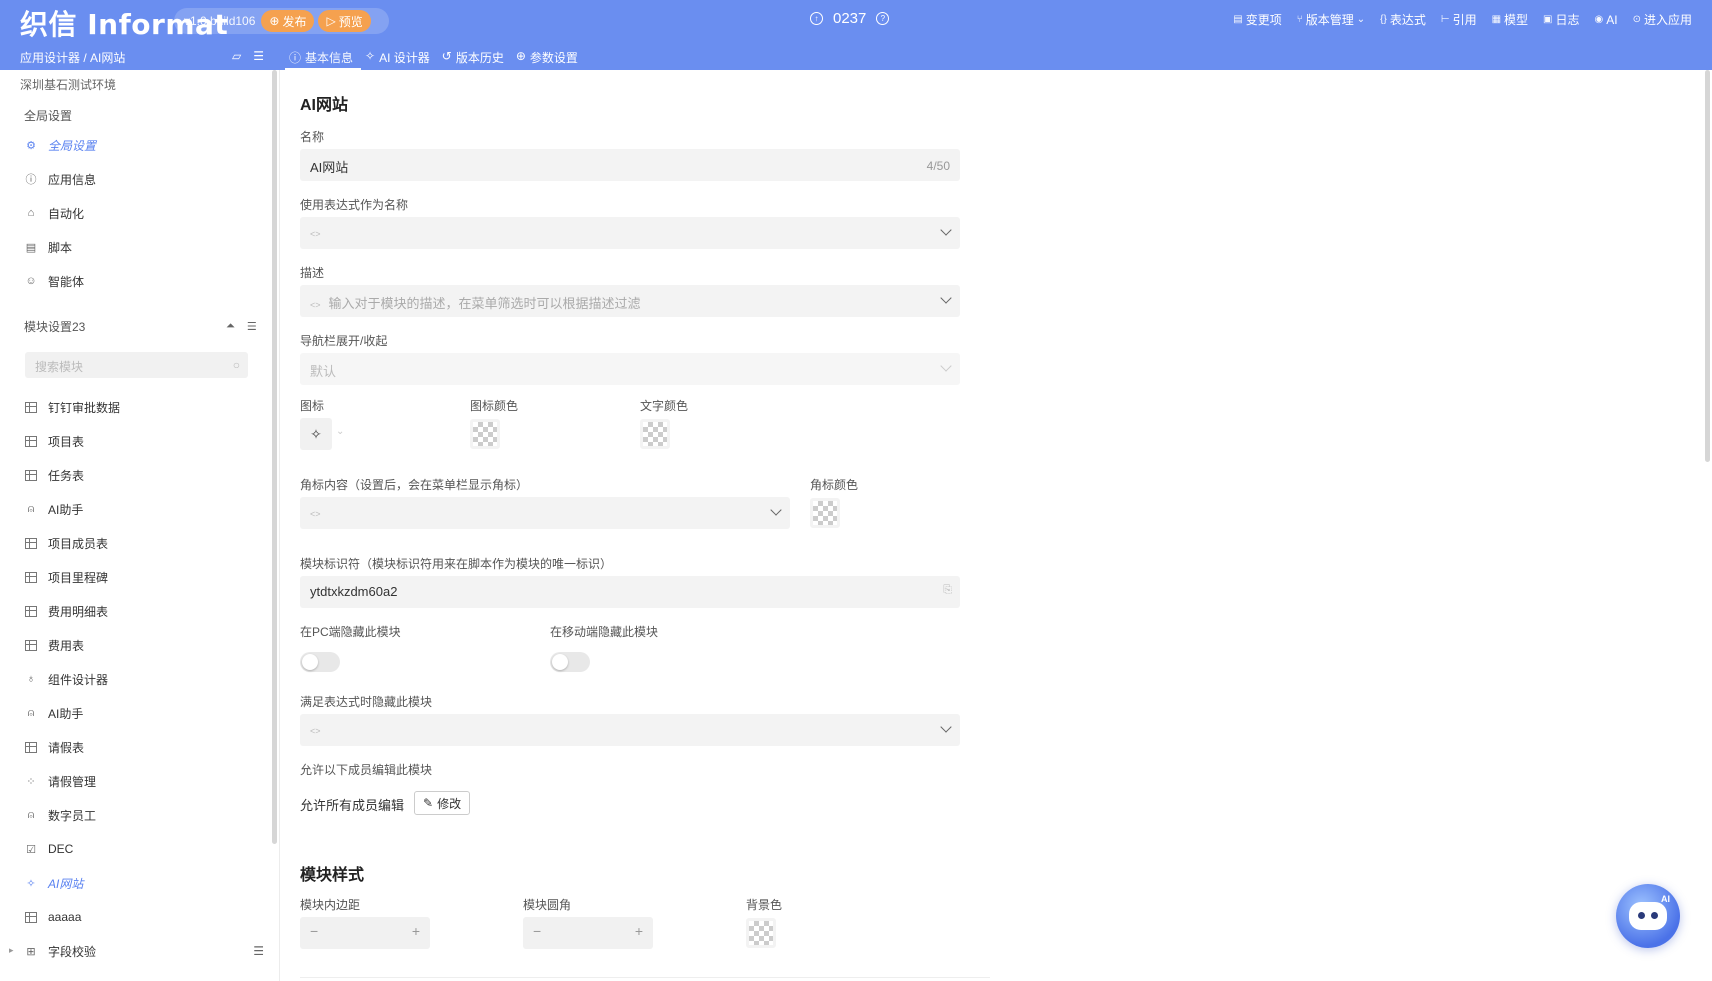 This screenshot has height=981, width=1712. I want to click on desc-input: <> 输入对于模块的描述，在菜单筛选时可以根据描述过滤, so click(630, 301).